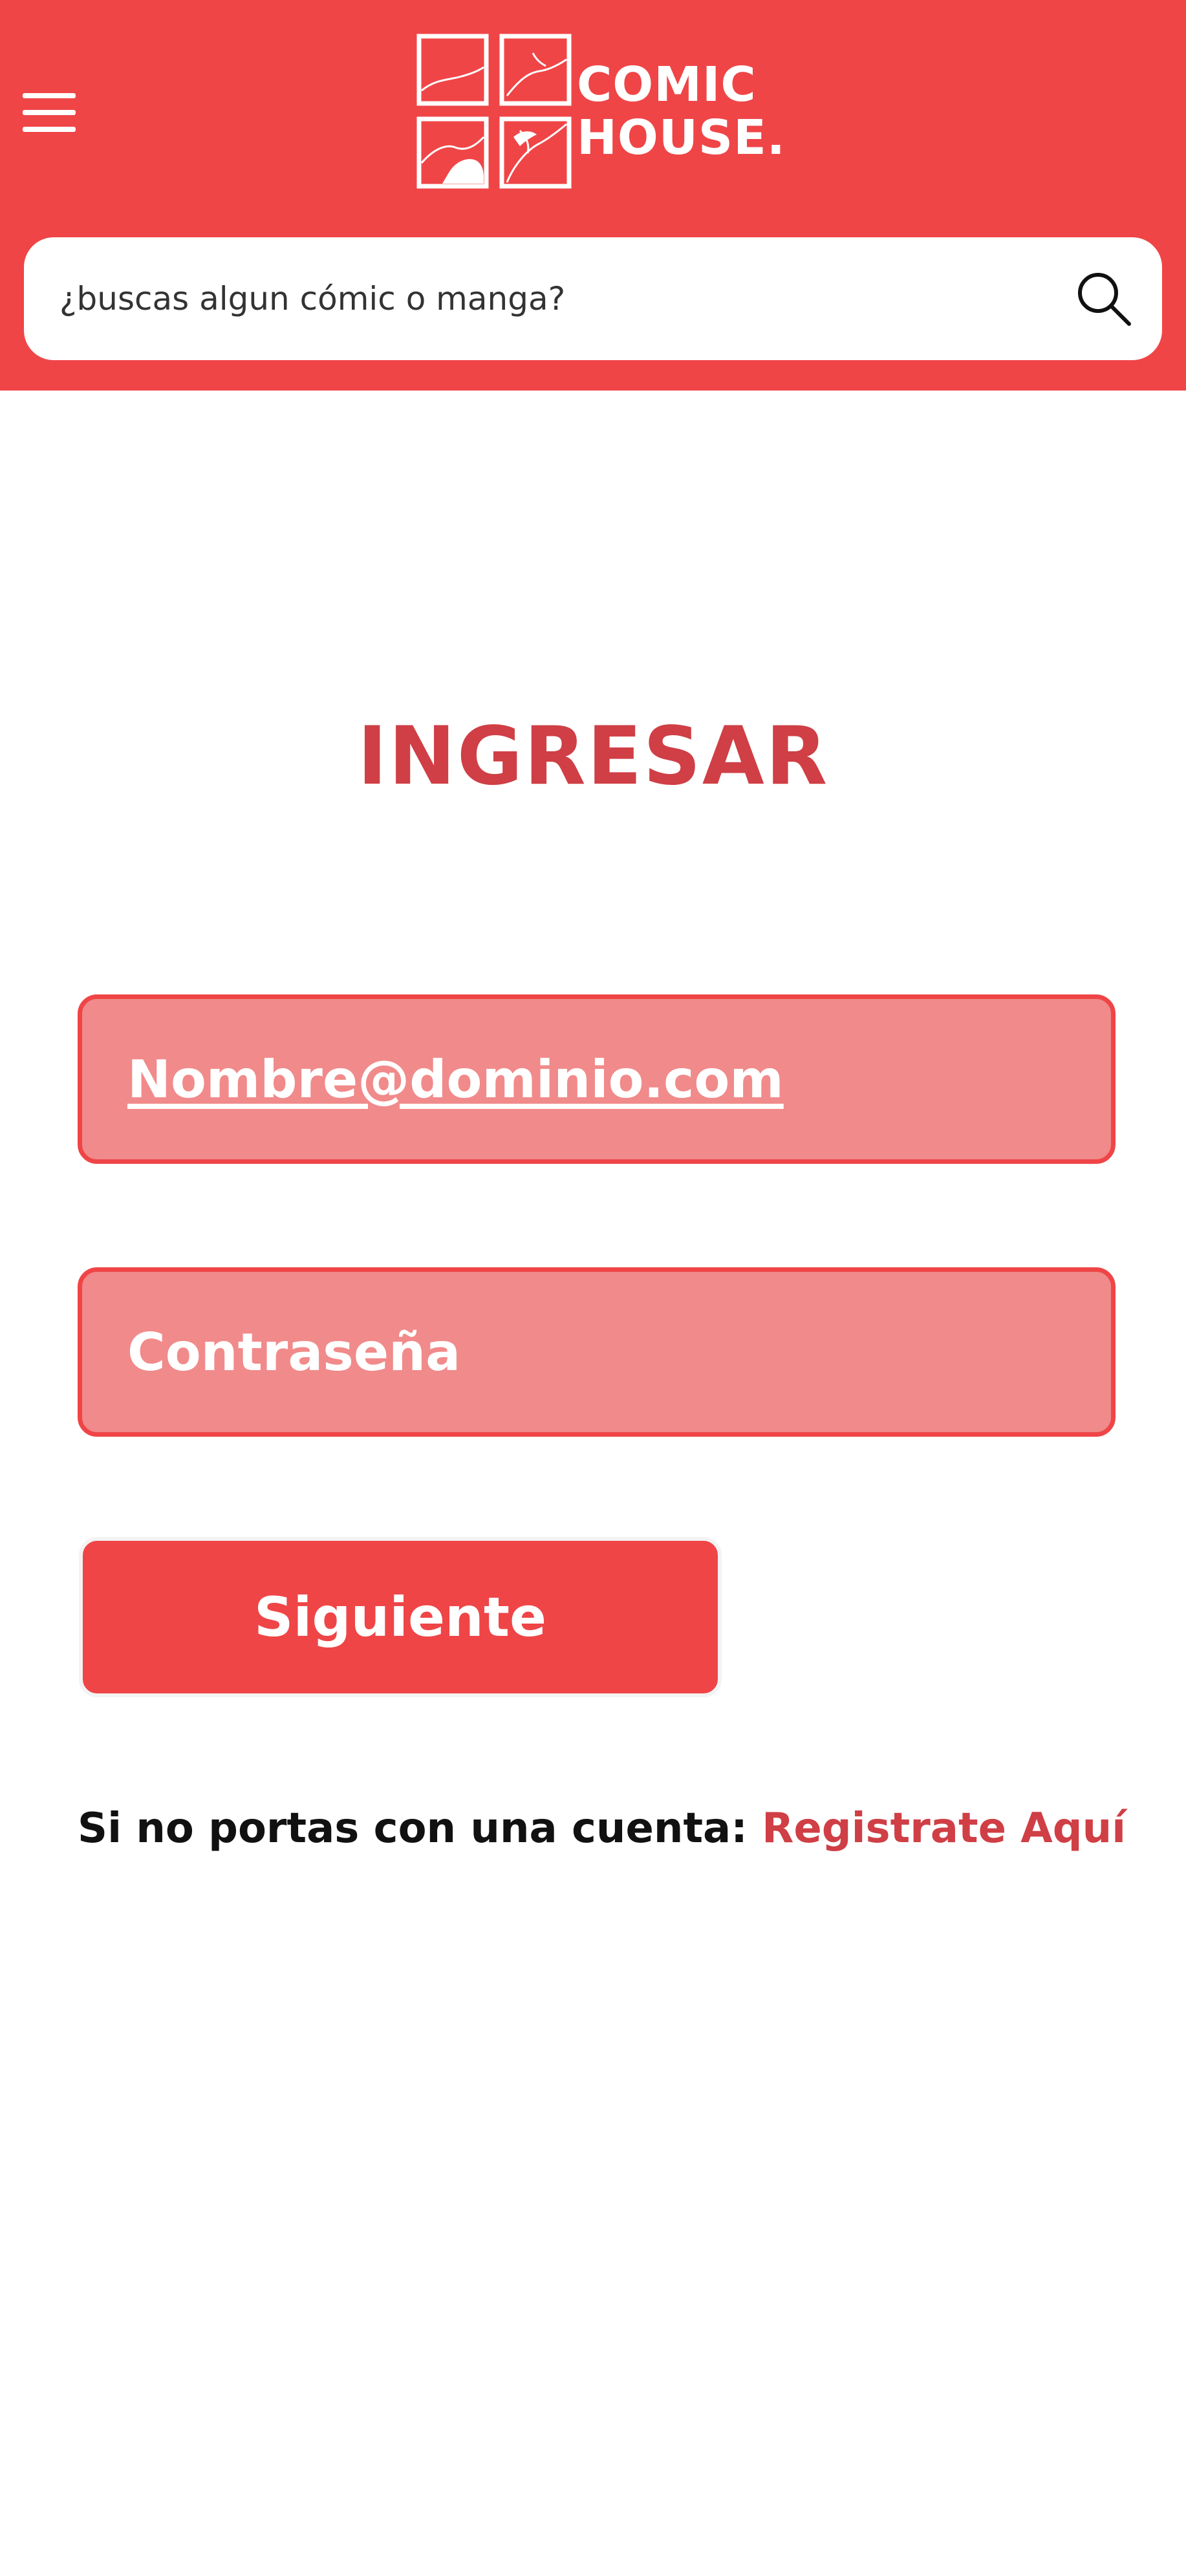  I want to click on hamburger-menu-icon, so click(50, 113).